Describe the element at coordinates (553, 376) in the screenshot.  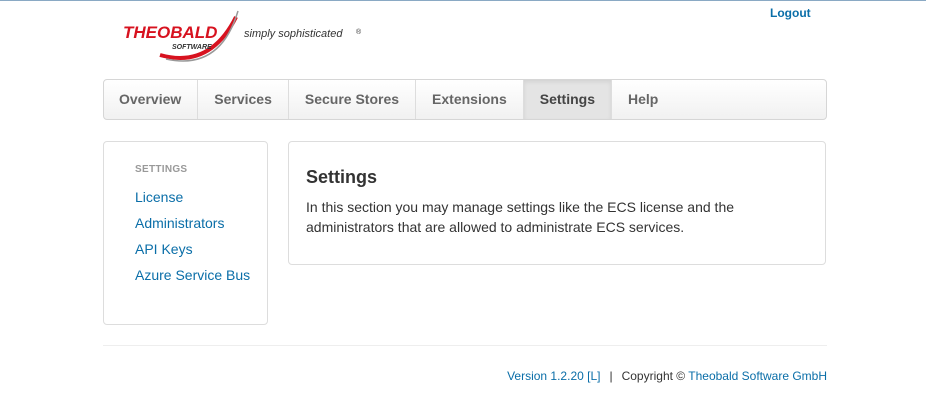
I see `version-link: Version 1.2.20 [L]` at that location.